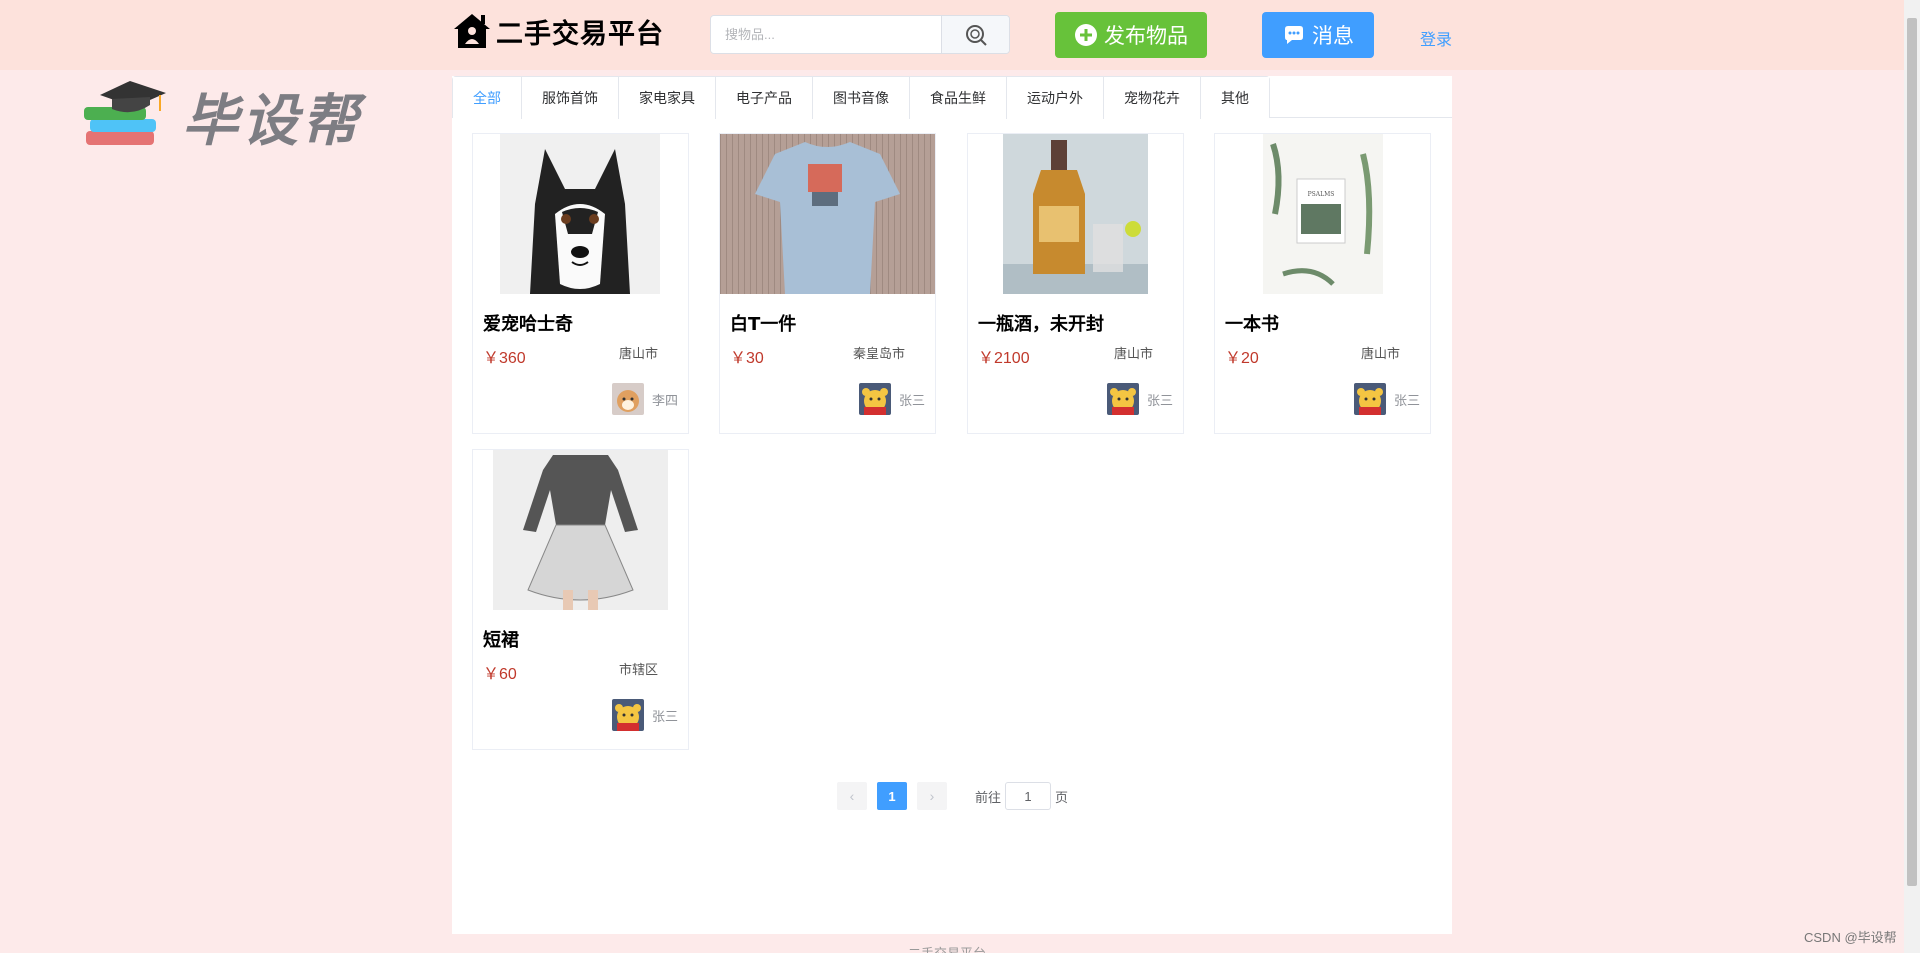 This screenshot has width=1920, height=953. Describe the element at coordinates (826, 34) in the screenshot. I see `search-input` at that location.